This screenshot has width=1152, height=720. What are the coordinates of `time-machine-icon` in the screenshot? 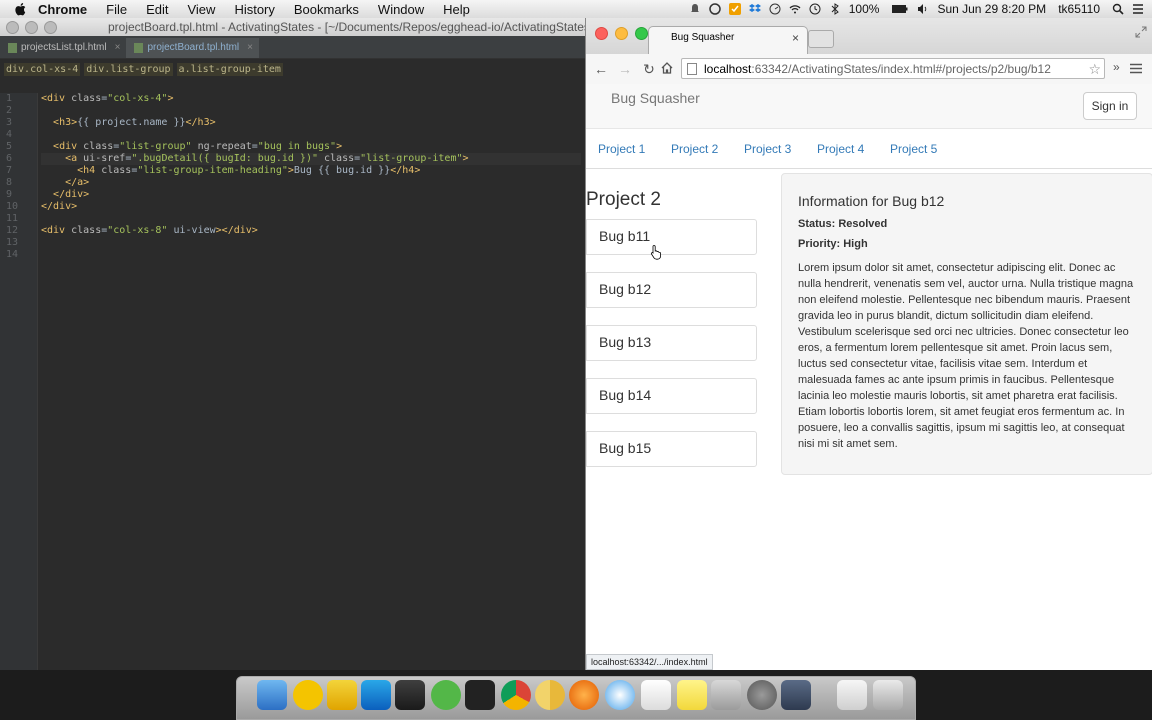 It's located at (815, 9).